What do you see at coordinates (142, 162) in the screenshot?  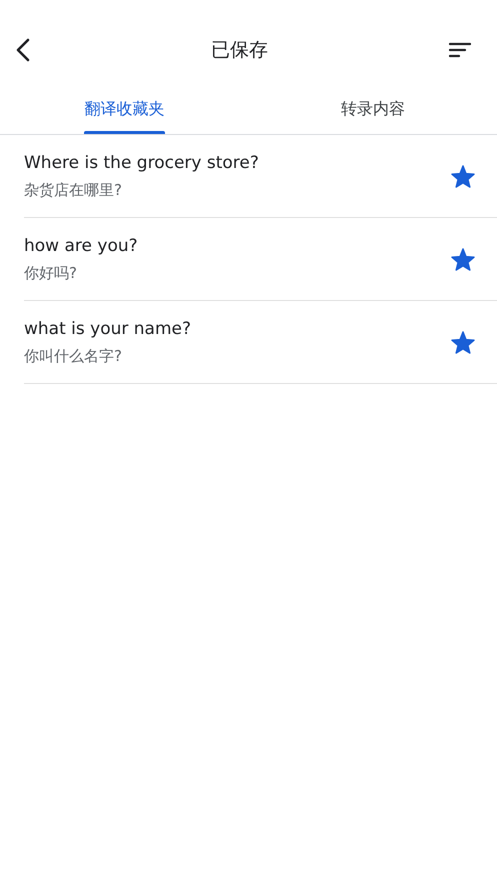 I see `source-text: Where is the grocery store?` at bounding box center [142, 162].